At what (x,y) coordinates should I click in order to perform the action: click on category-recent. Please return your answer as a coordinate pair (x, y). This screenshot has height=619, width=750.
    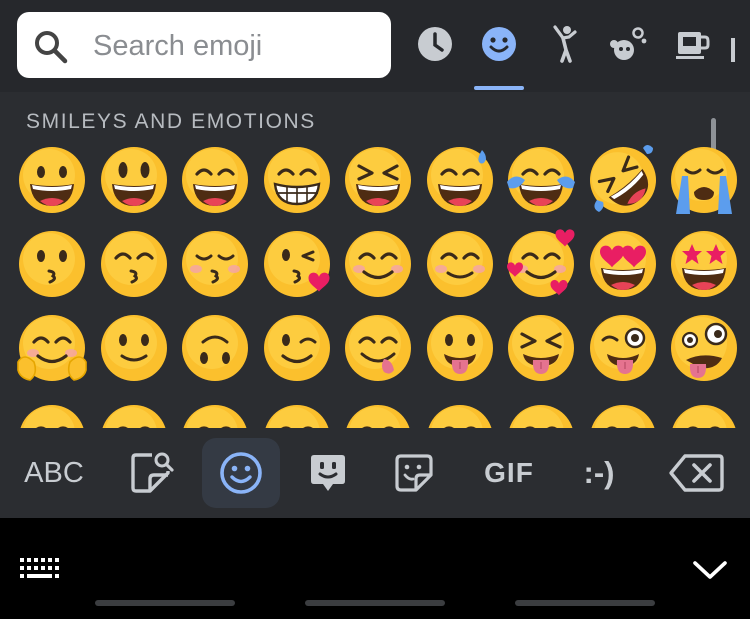
    Looking at the image, I should click on (435, 44).